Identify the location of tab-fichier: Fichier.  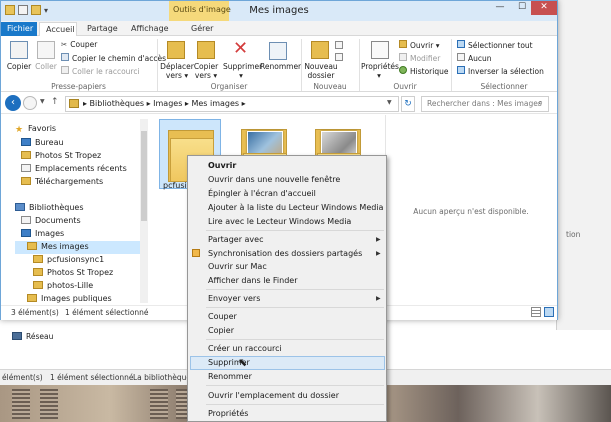
(19, 29).